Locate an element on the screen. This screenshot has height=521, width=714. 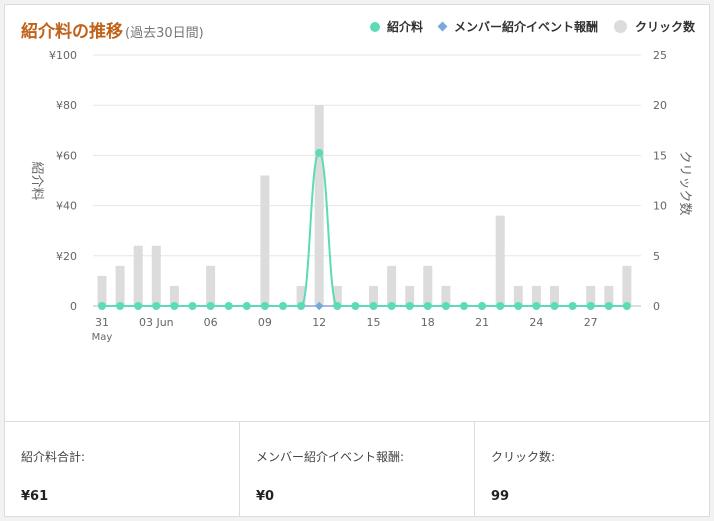
x-tick-label: 06 is located at coordinates (211, 322).